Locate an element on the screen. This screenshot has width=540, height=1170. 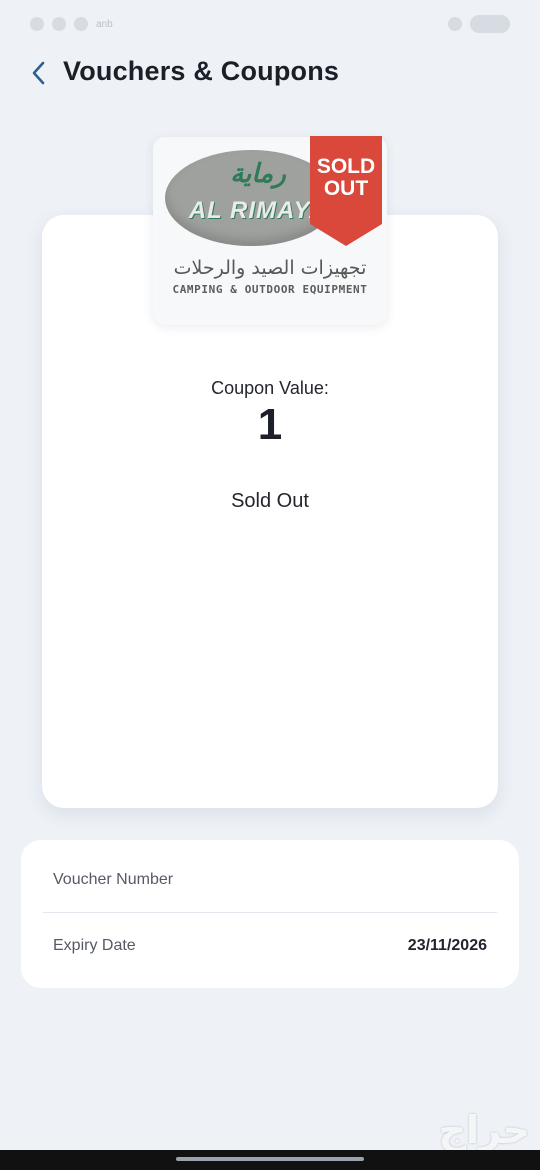
chevron-left-icon is located at coordinates (38, 73).